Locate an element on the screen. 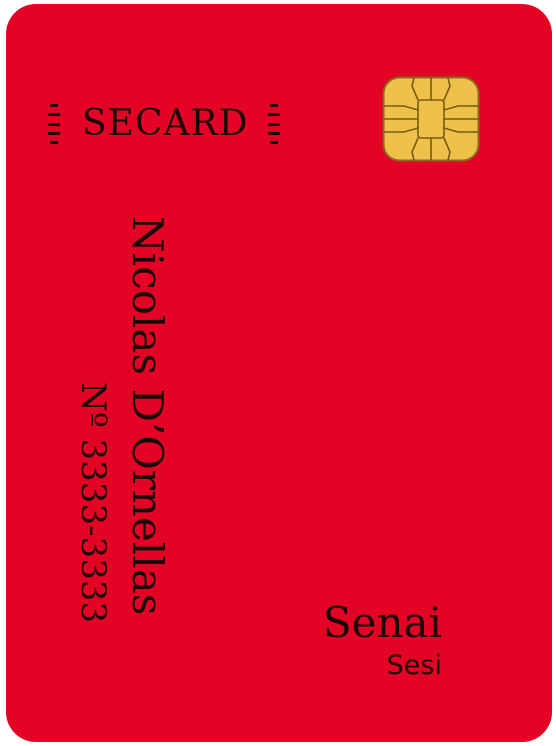  sub-issuer-name: Sesi is located at coordinates (414, 665).